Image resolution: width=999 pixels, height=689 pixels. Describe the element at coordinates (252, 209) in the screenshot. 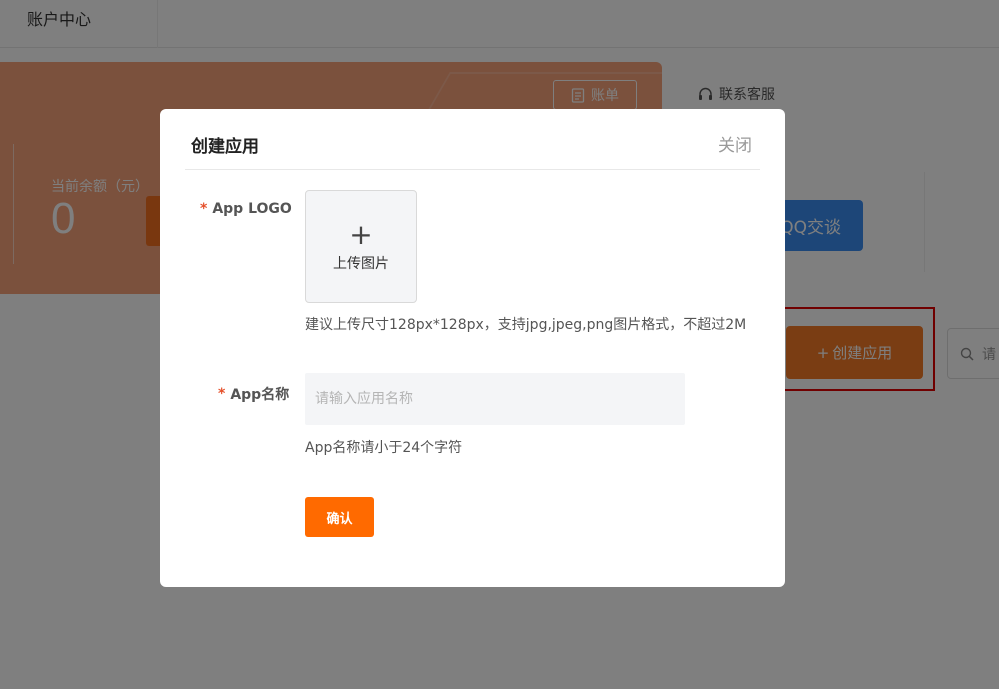

I see `app-logo-label-text: App LOGO` at that location.